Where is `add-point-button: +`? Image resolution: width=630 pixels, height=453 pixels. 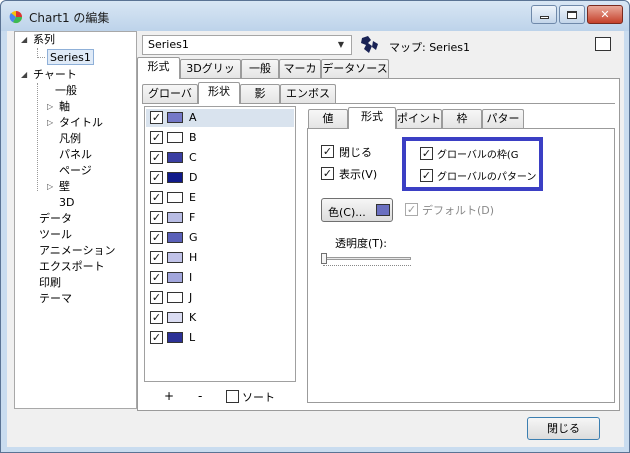 add-point-button: + is located at coordinates (169, 396).